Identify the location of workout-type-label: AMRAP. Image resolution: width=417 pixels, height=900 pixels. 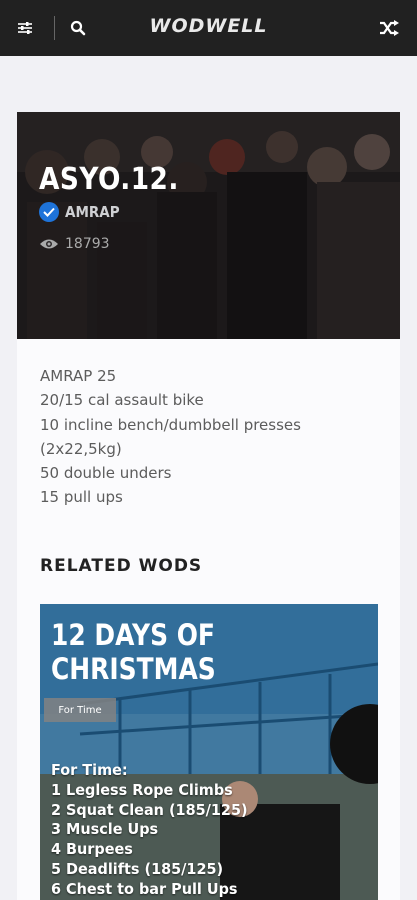
(92, 212).